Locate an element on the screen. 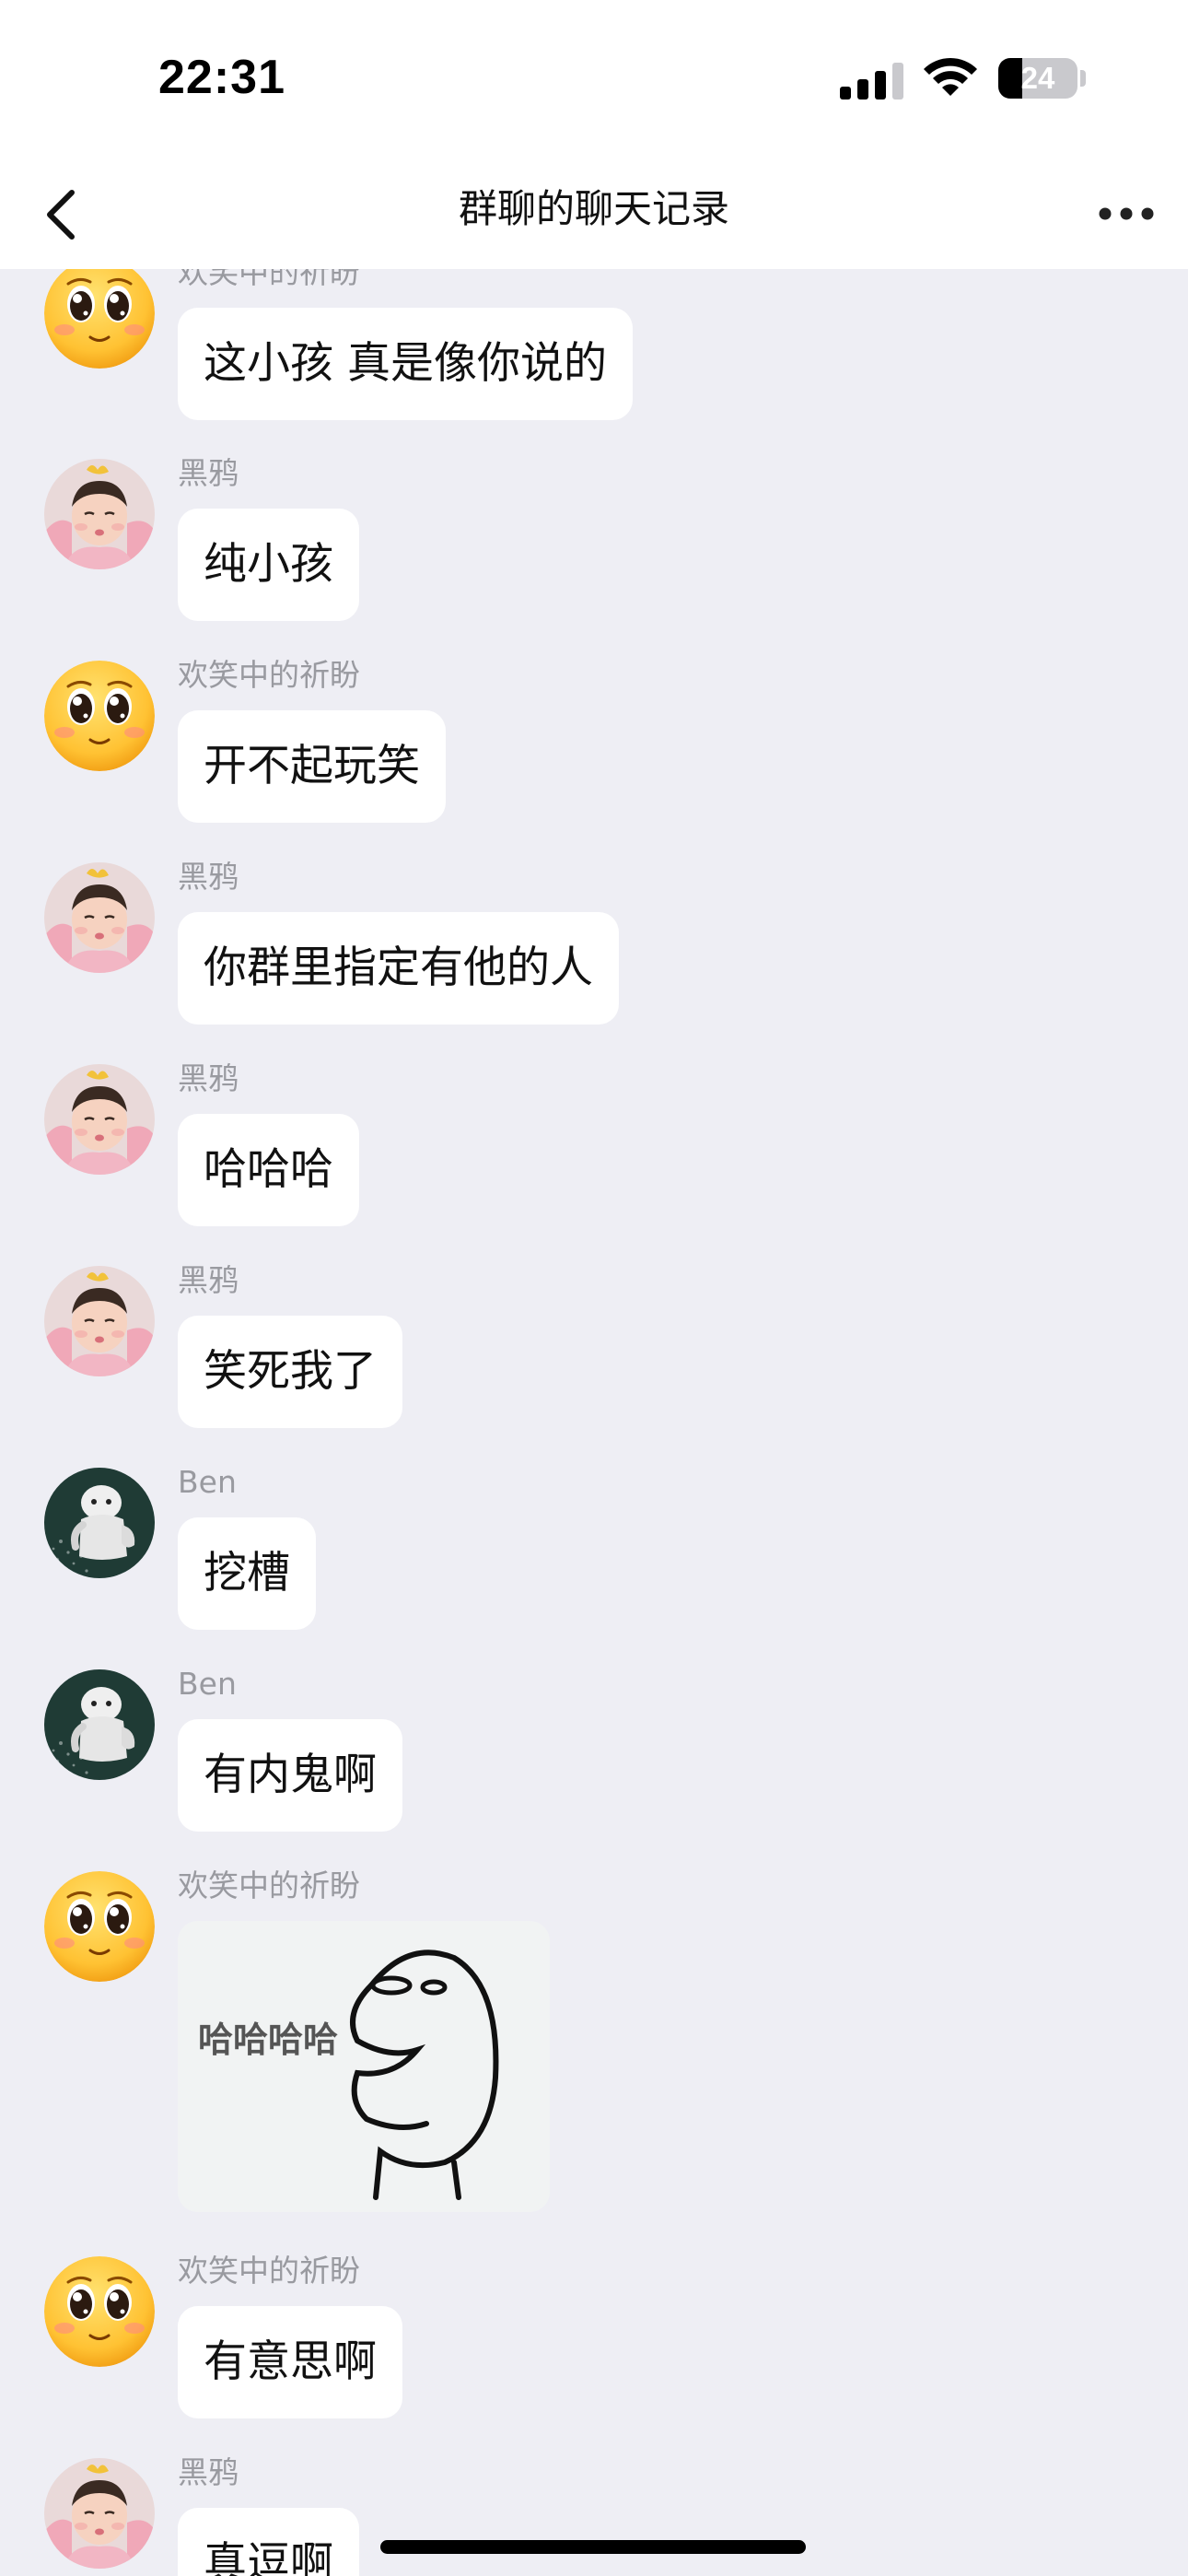 This screenshot has width=1188, height=2576. battery-level: 24 is located at coordinates (1037, 78).